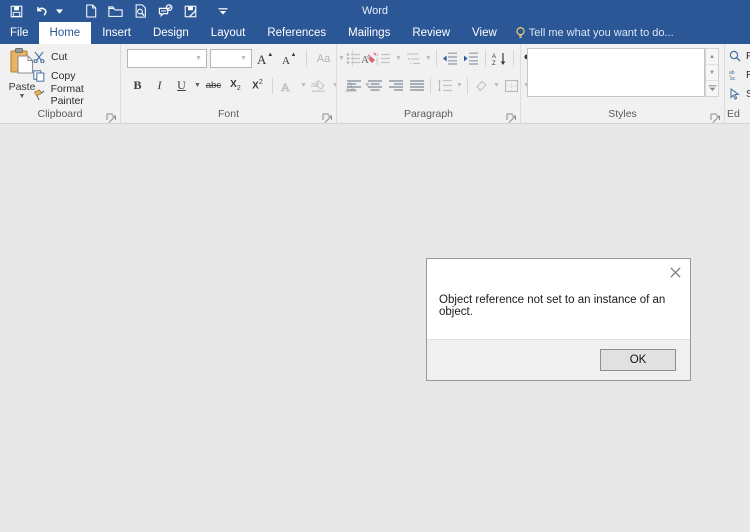 This screenshot has height=532, width=750. What do you see at coordinates (303, 85) in the screenshot?
I see `text-effects-caret-icon: ▼` at bounding box center [303, 85].